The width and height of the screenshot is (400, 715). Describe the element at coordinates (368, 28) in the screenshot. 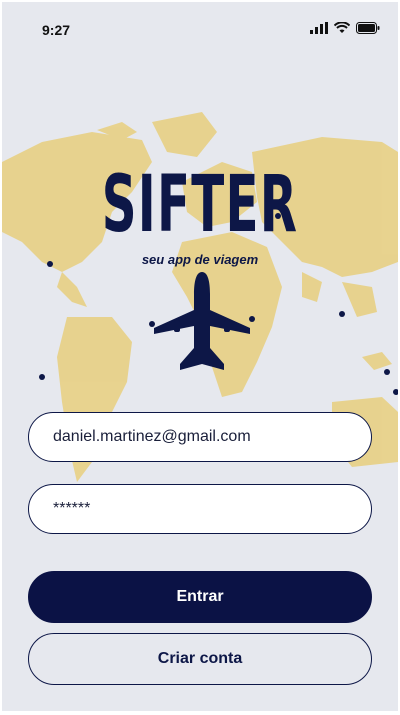

I see `battery-icon` at that location.